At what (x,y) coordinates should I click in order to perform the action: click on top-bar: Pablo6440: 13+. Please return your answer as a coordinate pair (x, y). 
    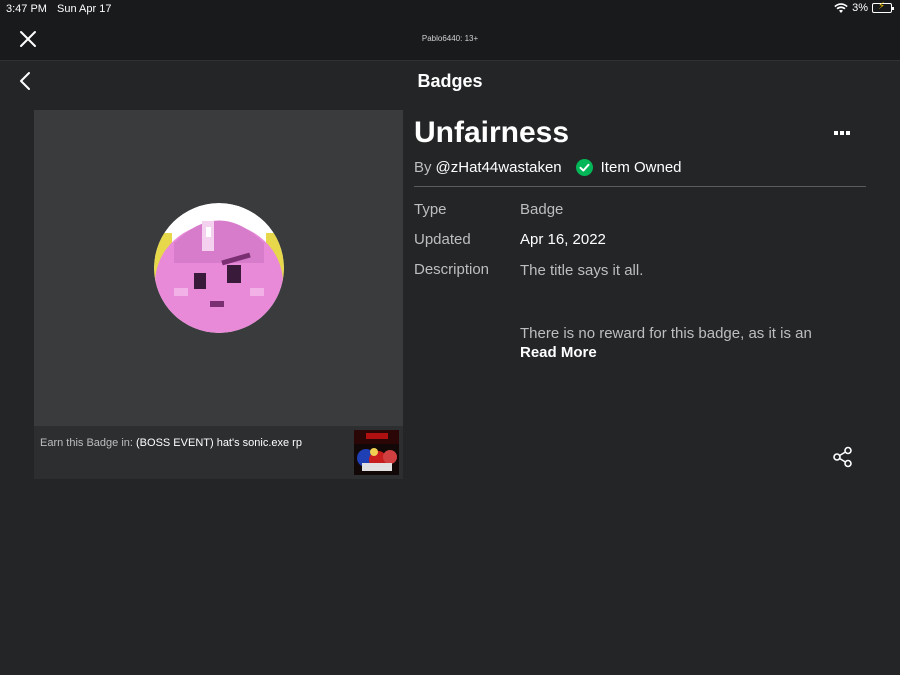
    Looking at the image, I should click on (450, 39).